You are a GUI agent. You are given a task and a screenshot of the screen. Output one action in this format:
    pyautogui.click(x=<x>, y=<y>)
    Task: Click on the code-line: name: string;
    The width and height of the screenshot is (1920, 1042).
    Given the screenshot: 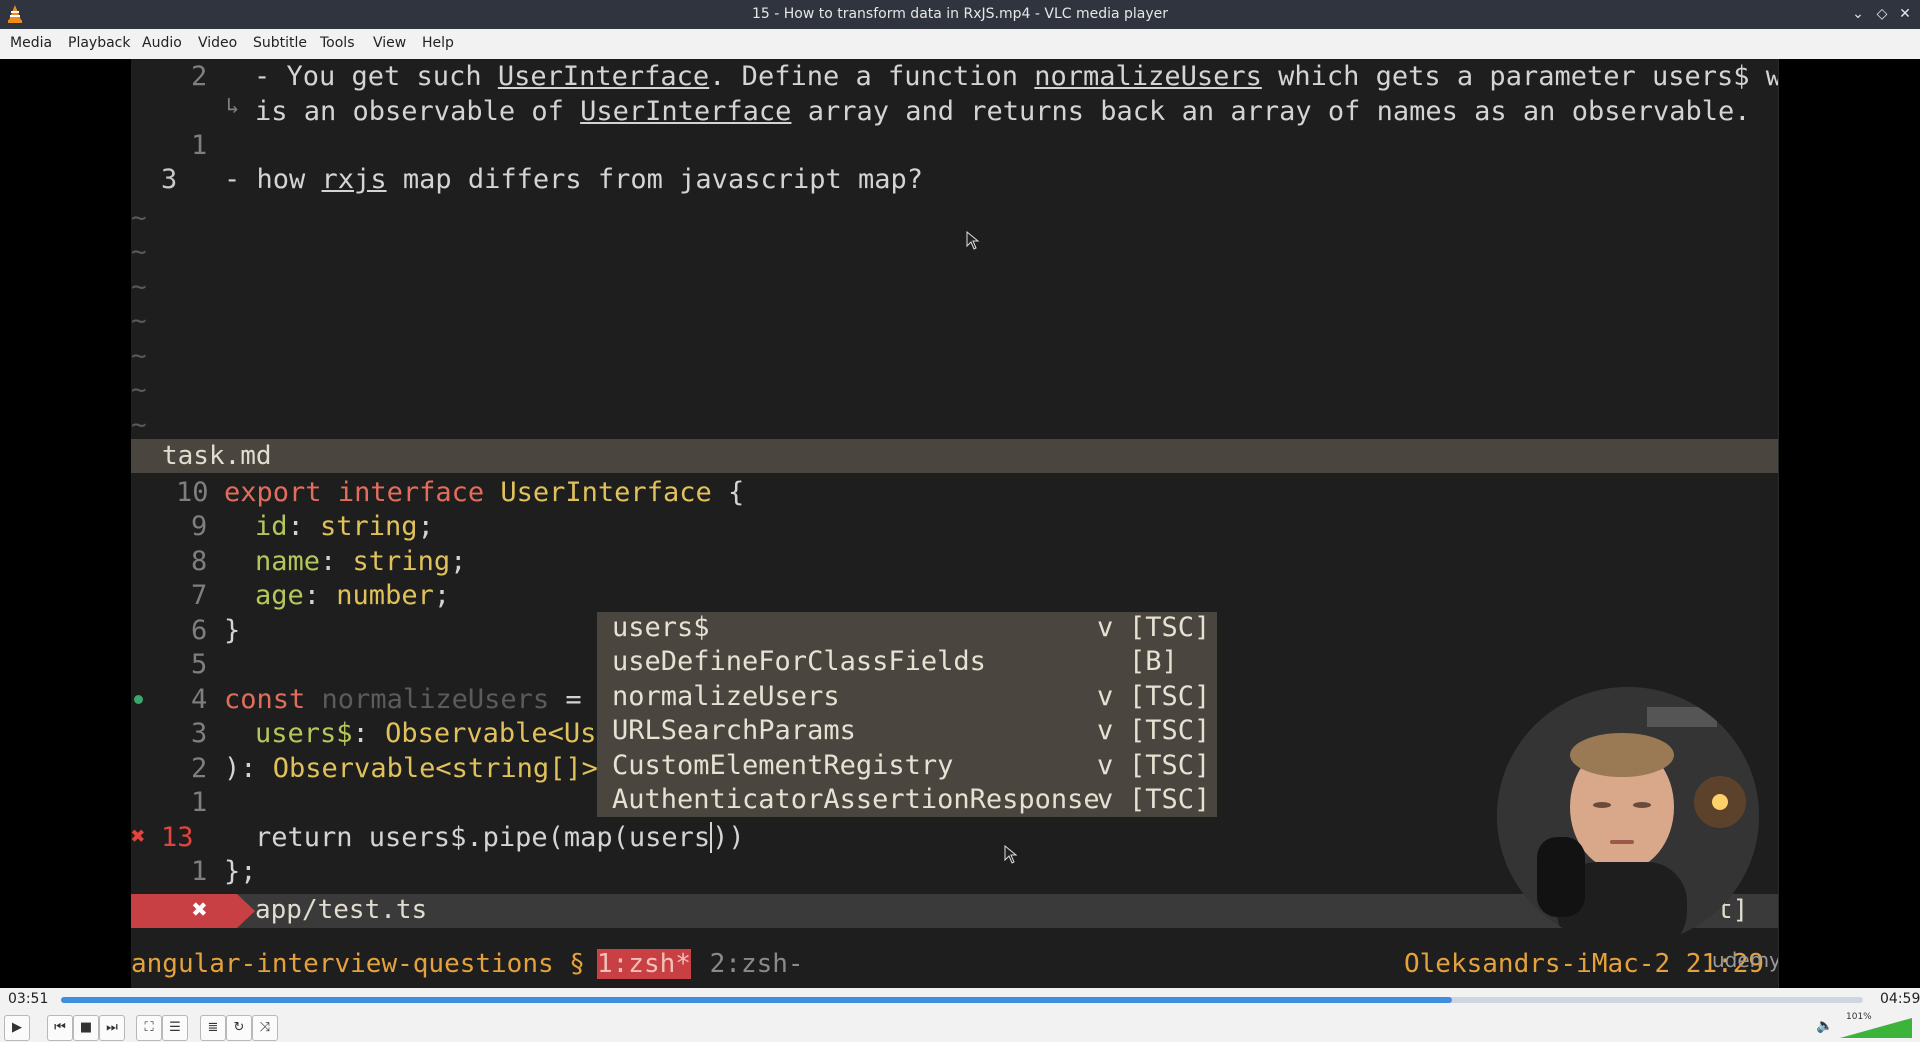 What is the action you would take?
    pyautogui.click(x=361, y=561)
    